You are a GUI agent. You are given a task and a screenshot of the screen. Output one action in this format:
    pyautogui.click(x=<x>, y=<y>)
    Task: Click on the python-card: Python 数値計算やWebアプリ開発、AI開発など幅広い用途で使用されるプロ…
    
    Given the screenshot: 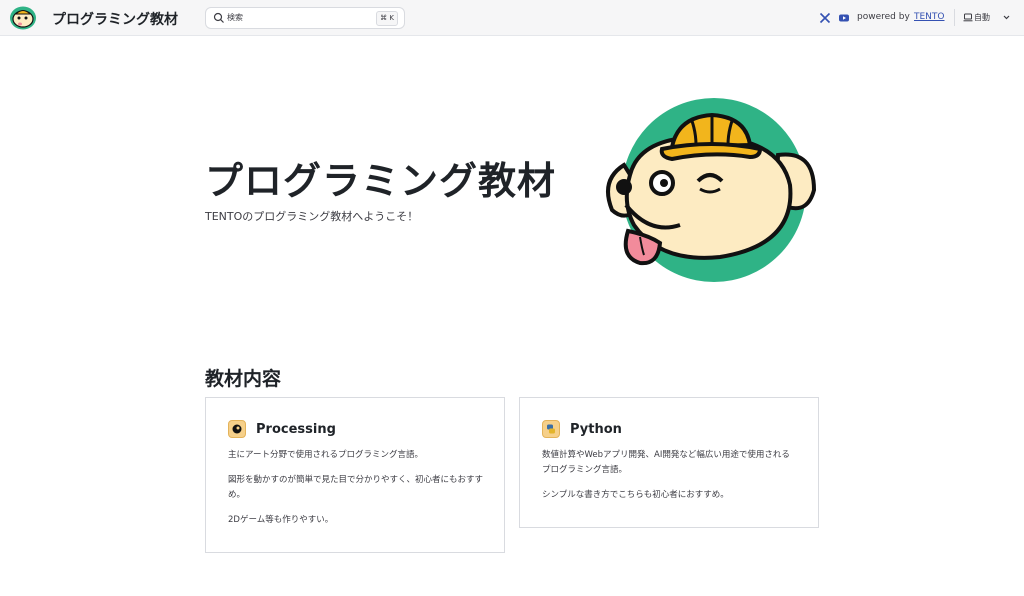 What is the action you would take?
    pyautogui.click(x=669, y=462)
    